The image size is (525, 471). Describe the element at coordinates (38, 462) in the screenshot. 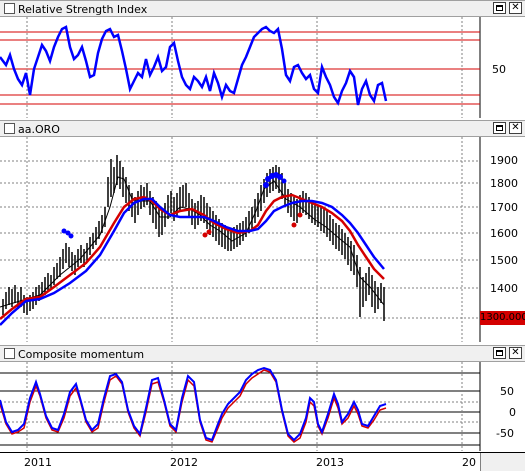

I see `time-label-2011: 2011` at that location.